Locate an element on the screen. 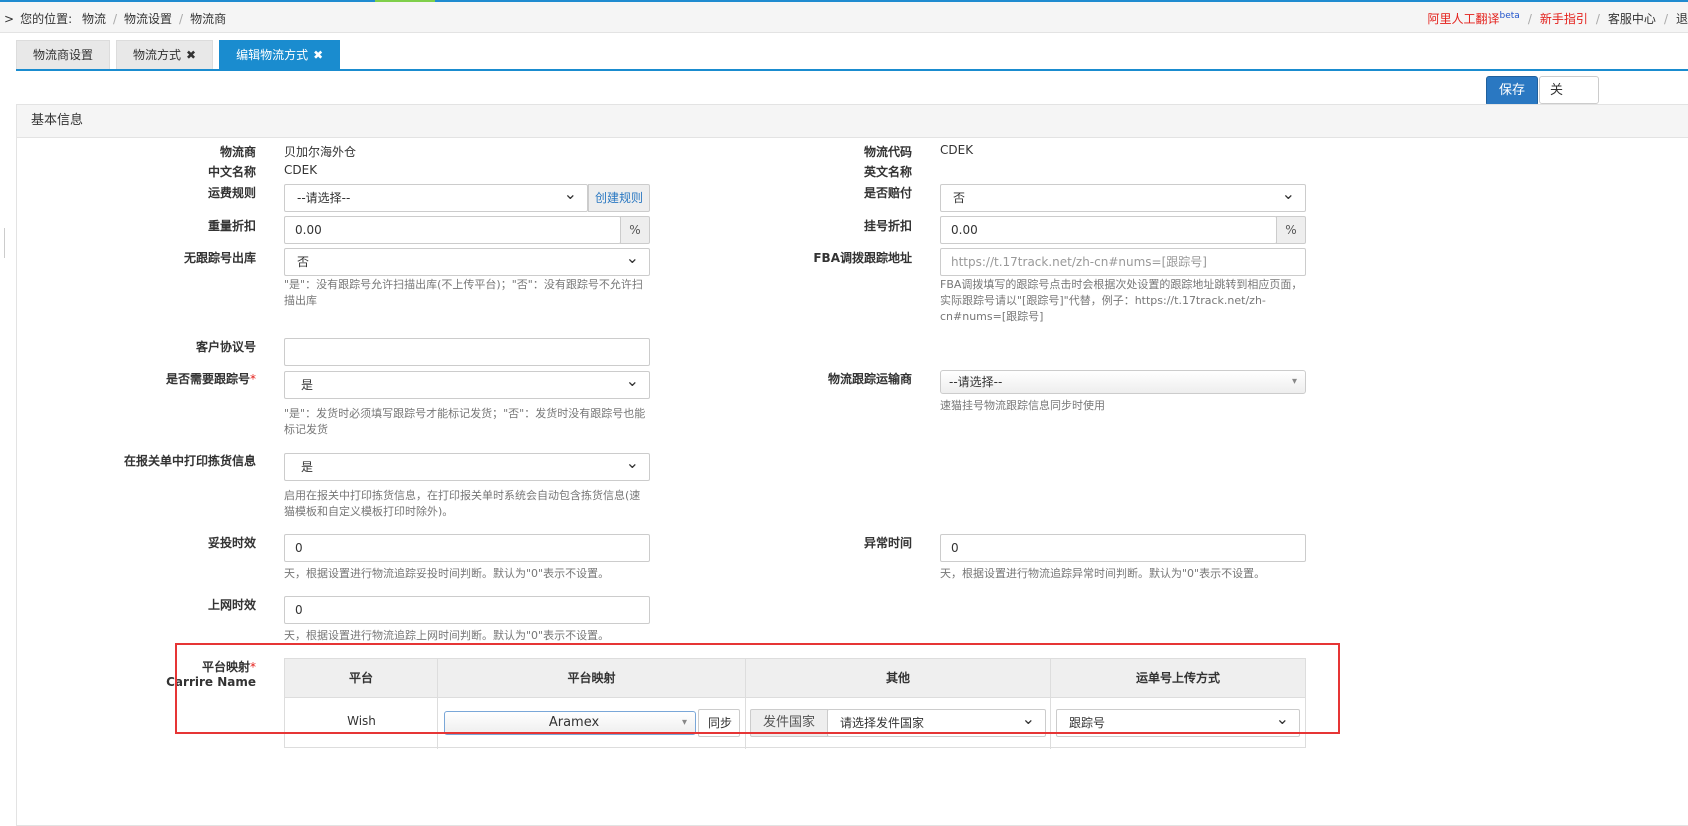 This screenshot has width=1688, height=826. weight-discount-input: 0.00 is located at coordinates (452, 230).